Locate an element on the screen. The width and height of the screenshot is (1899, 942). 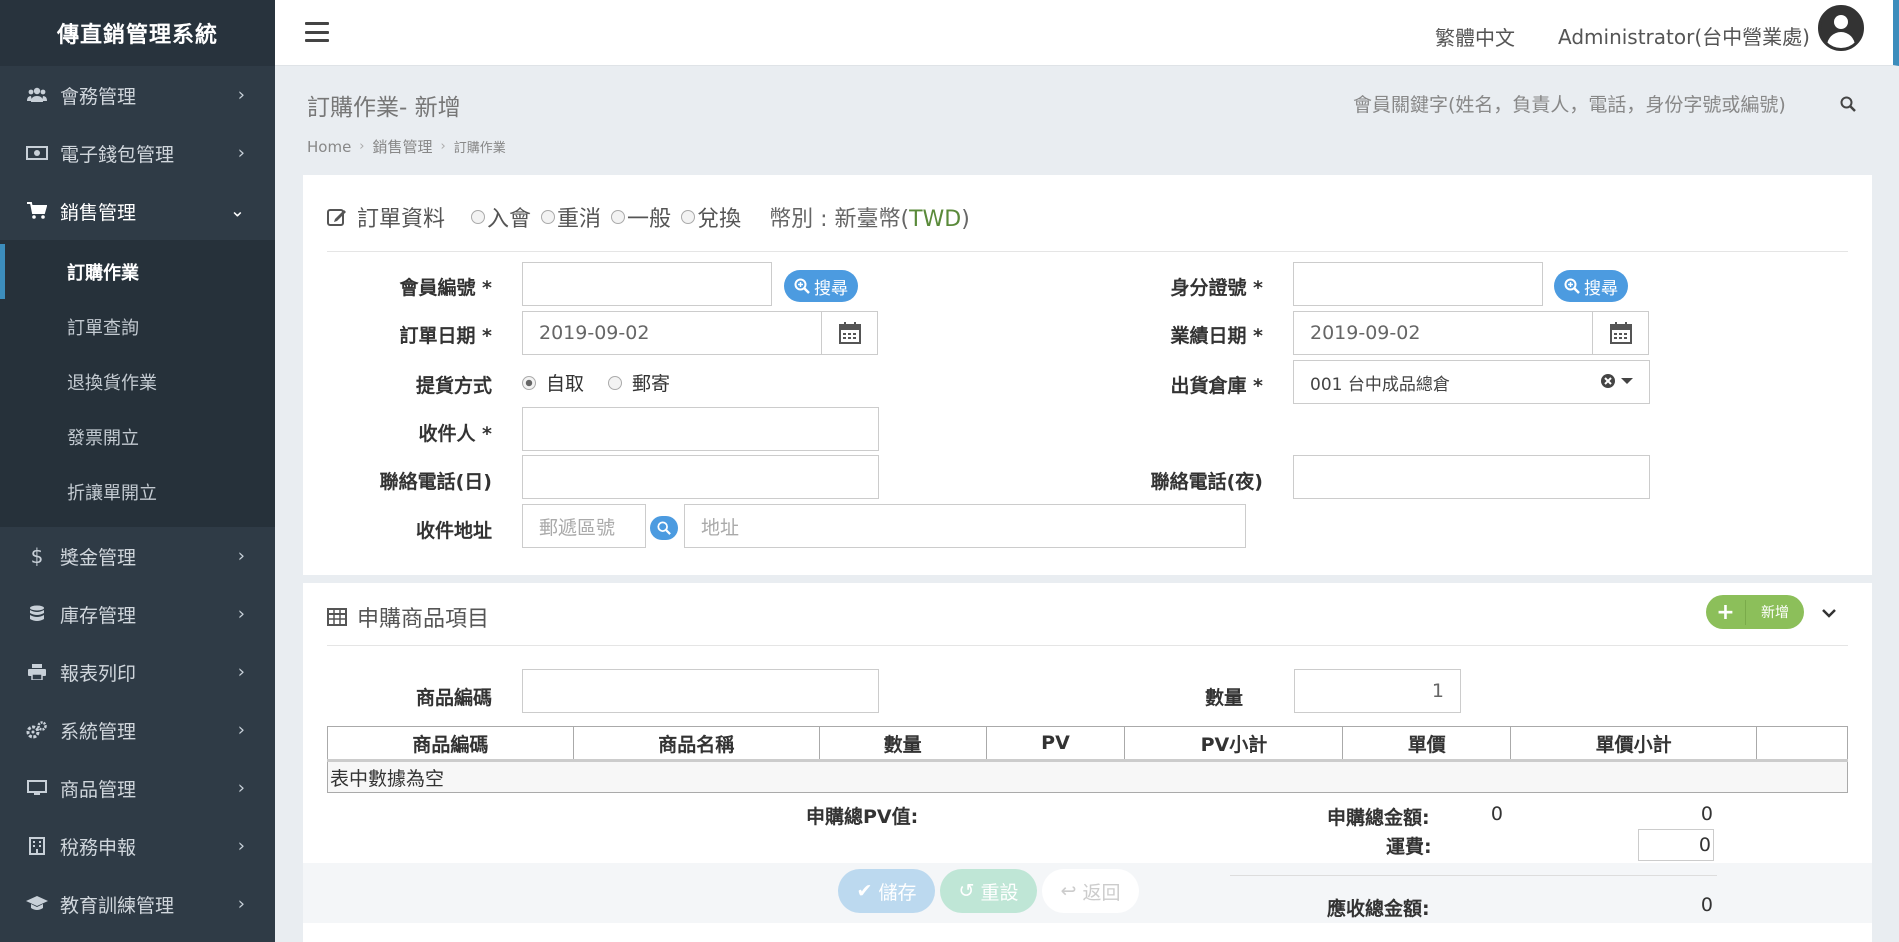
database-icon is located at coordinates (37, 614).